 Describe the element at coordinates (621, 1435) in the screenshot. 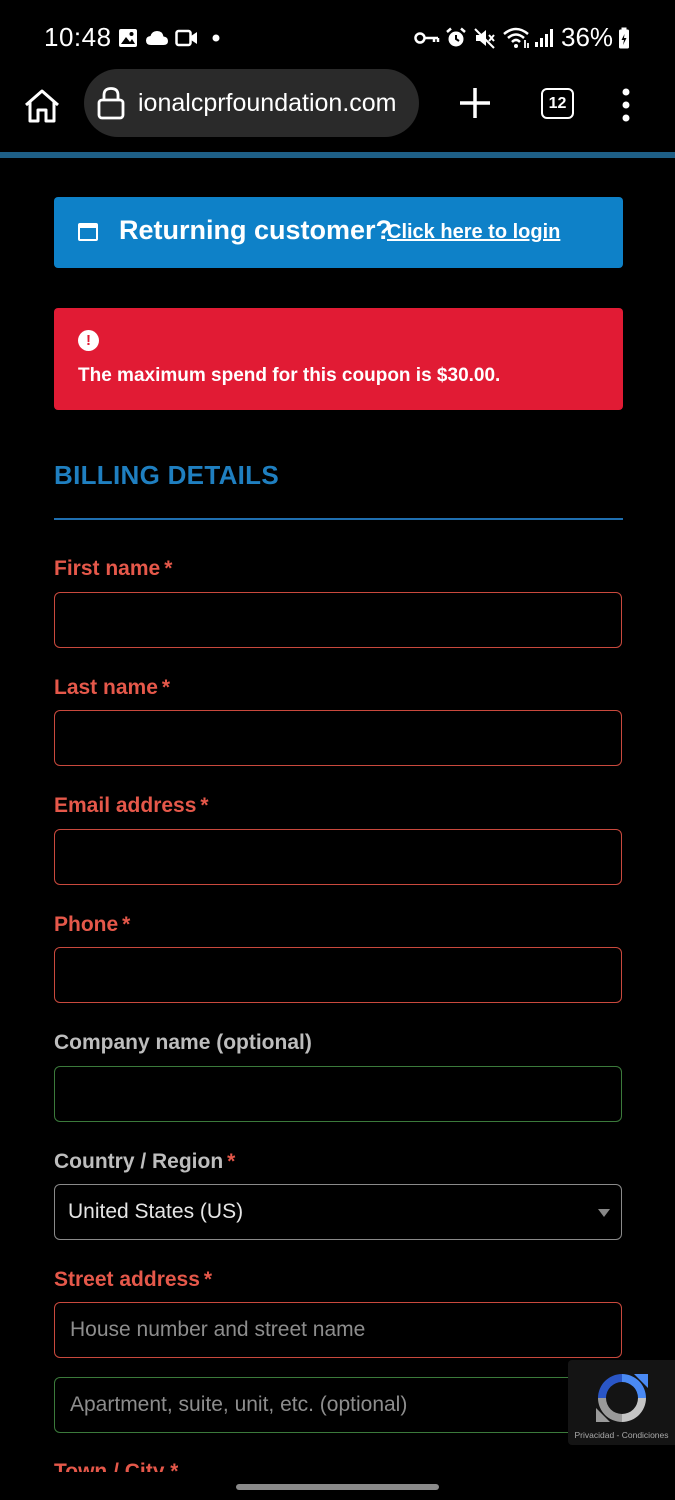

I see `recaptcha-terms: Privacidad - Condiciones` at that location.